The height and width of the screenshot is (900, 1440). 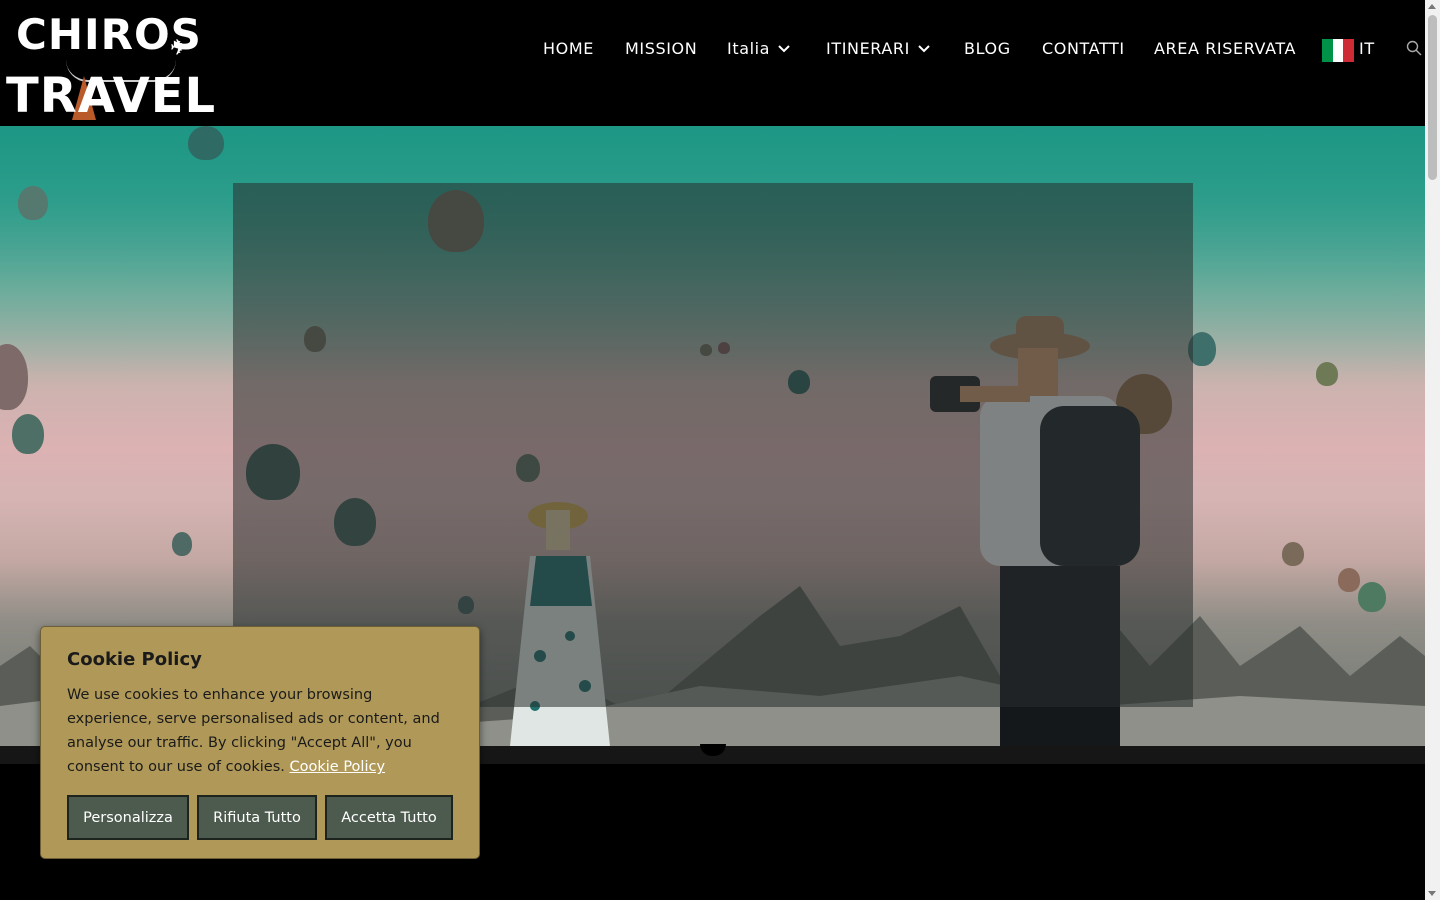 I want to click on nav-area-riservata-label: AREA RISERVATA, so click(x=1225, y=48).